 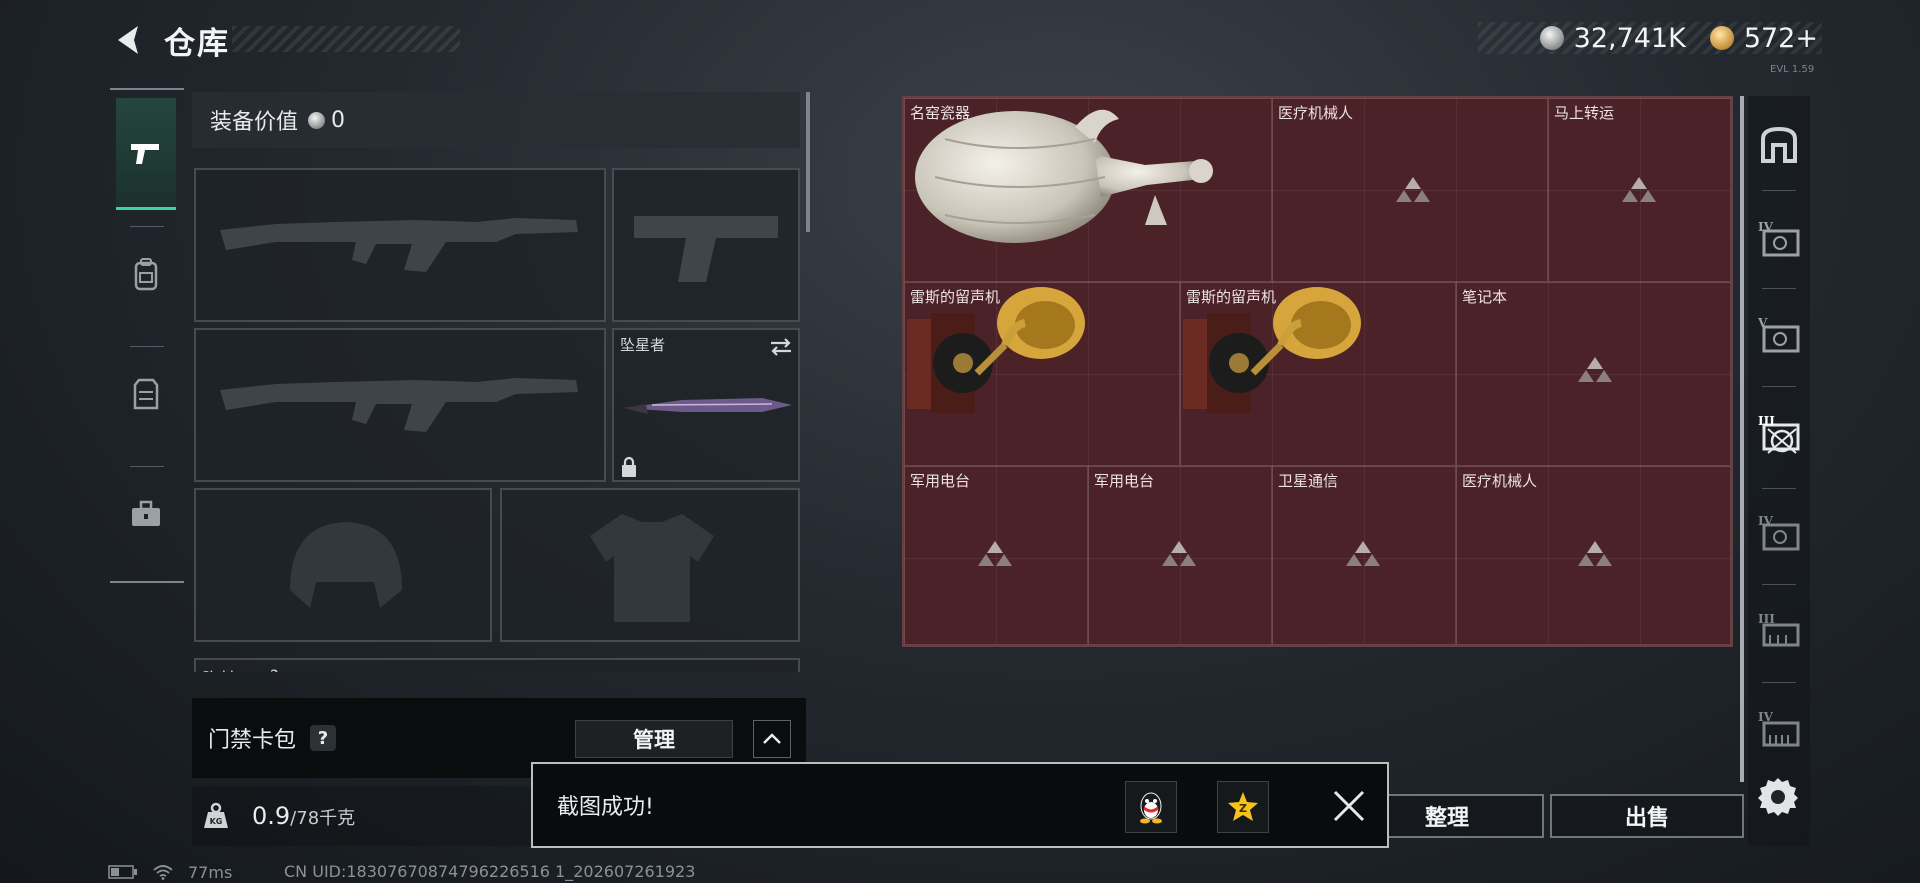 I want to click on carry-weight: KG 0.9/78千克, so click(x=362, y=816).